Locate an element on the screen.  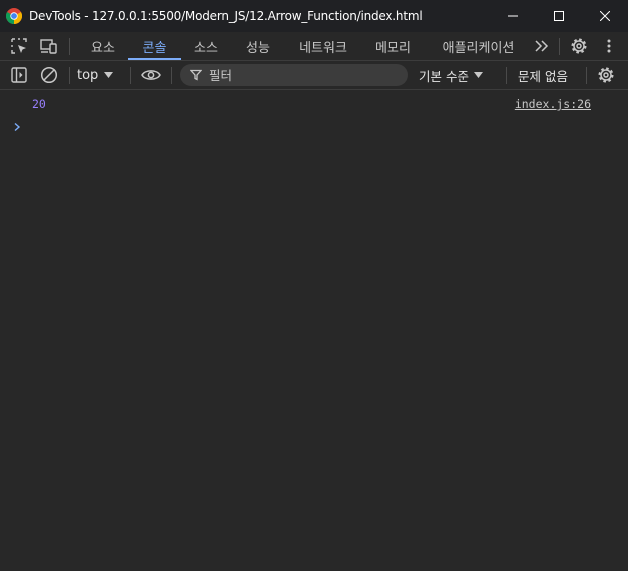
customize-menu-button is located at coordinates (609, 46).